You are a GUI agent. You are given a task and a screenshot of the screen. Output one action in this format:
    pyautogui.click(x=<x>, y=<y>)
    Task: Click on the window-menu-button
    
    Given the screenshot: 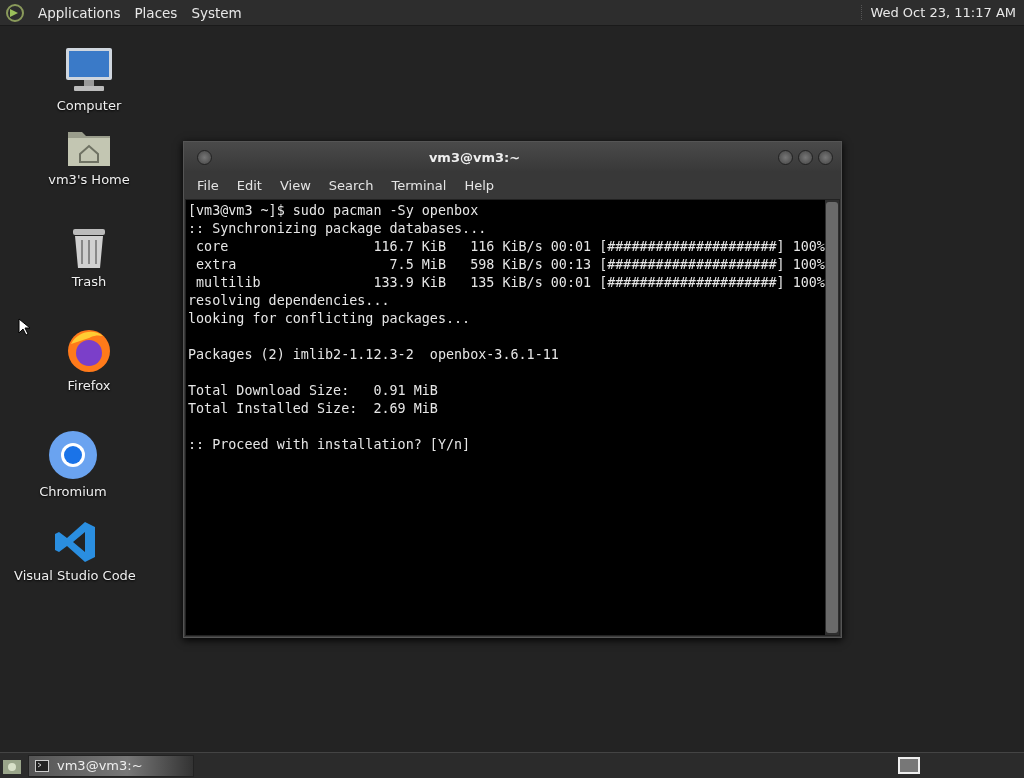 What is the action you would take?
    pyautogui.click(x=204, y=157)
    